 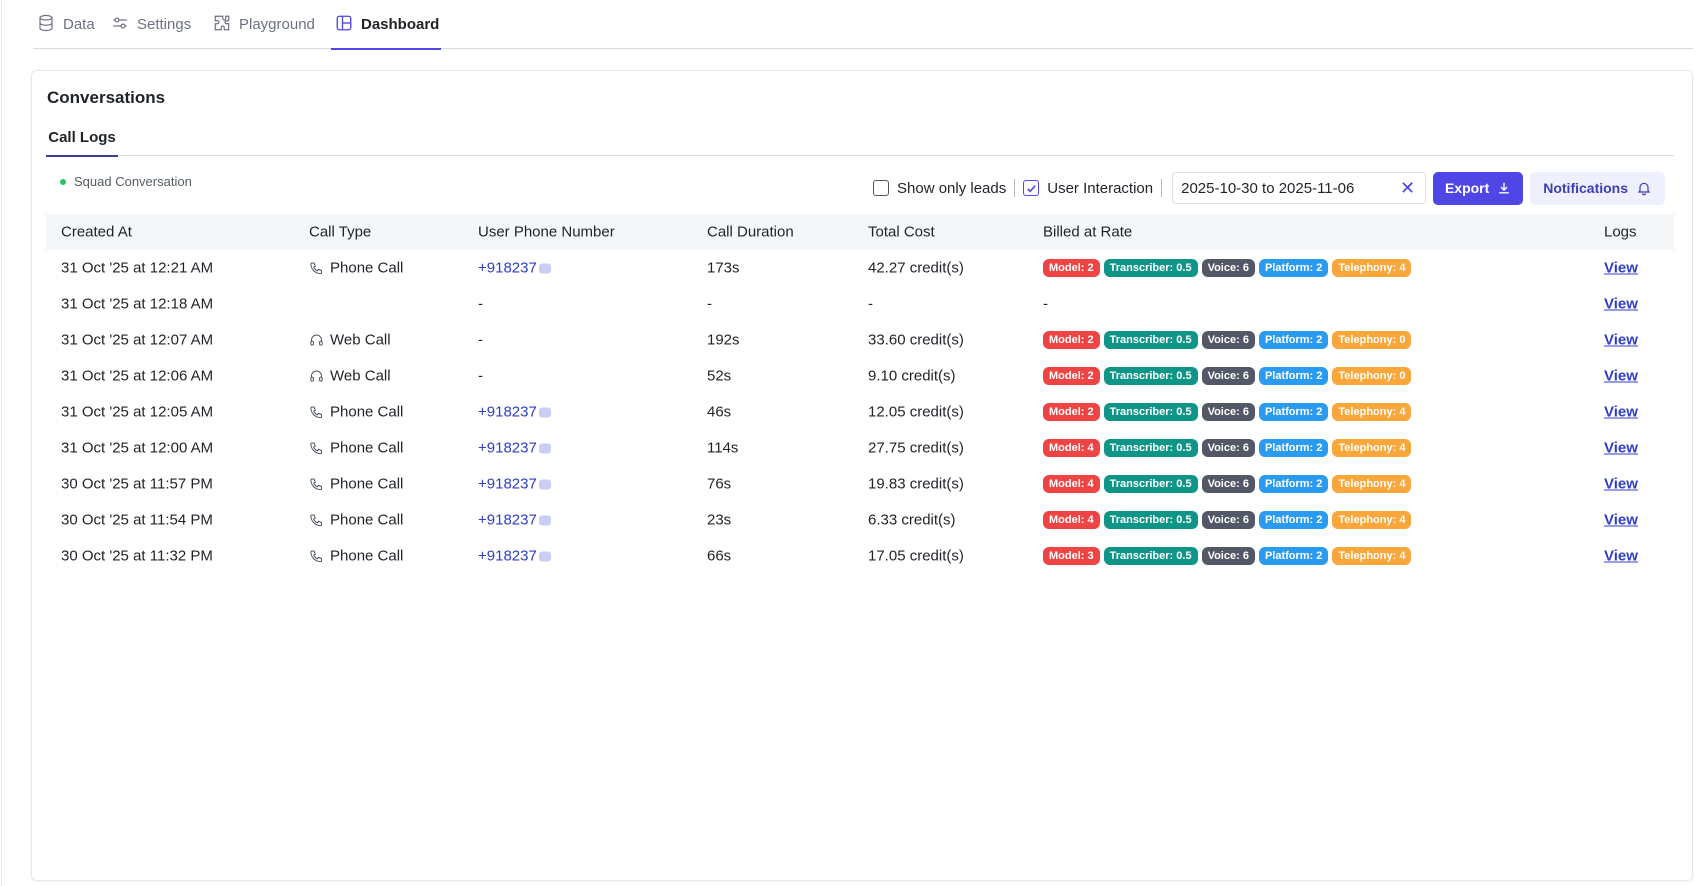 I want to click on created-at: 30 Oct '25 at 11:57 PM, so click(x=137, y=484).